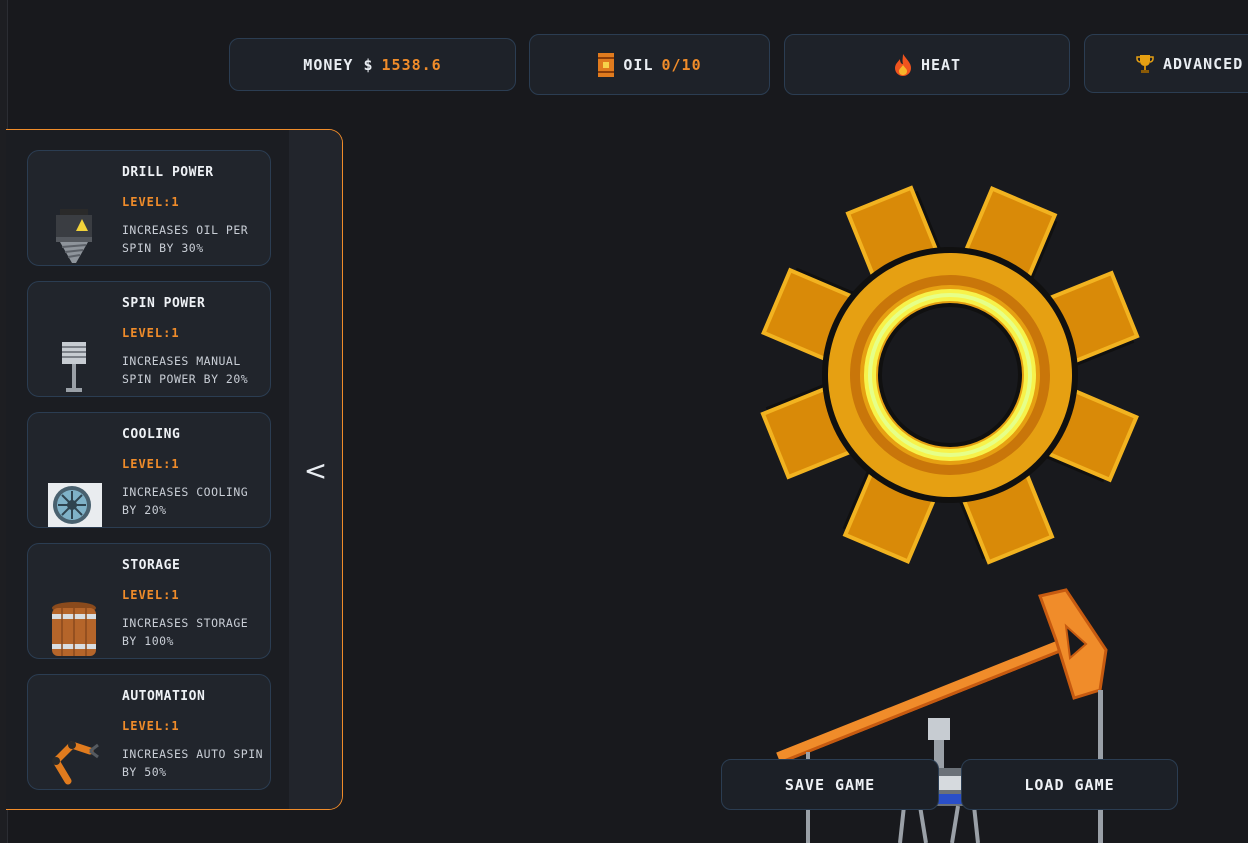 This screenshot has height=843, width=1248. What do you see at coordinates (185, 239) in the screenshot?
I see `upgrade-description: INCREASES OIL PER SPIN BY 30%` at bounding box center [185, 239].